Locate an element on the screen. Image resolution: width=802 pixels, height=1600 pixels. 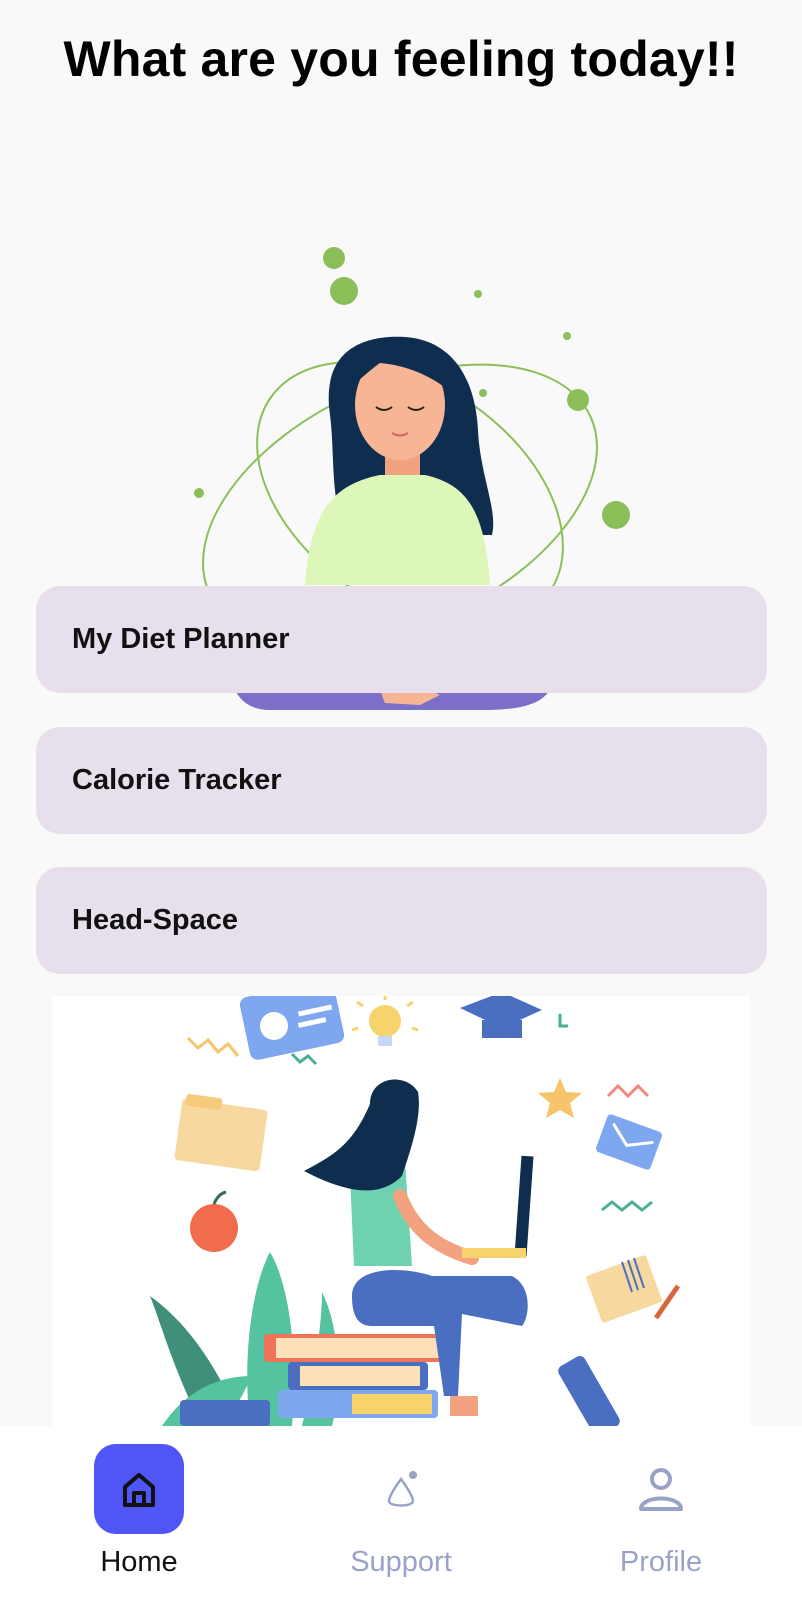
nav-profile: Profile is located at coordinates (661, 1513).